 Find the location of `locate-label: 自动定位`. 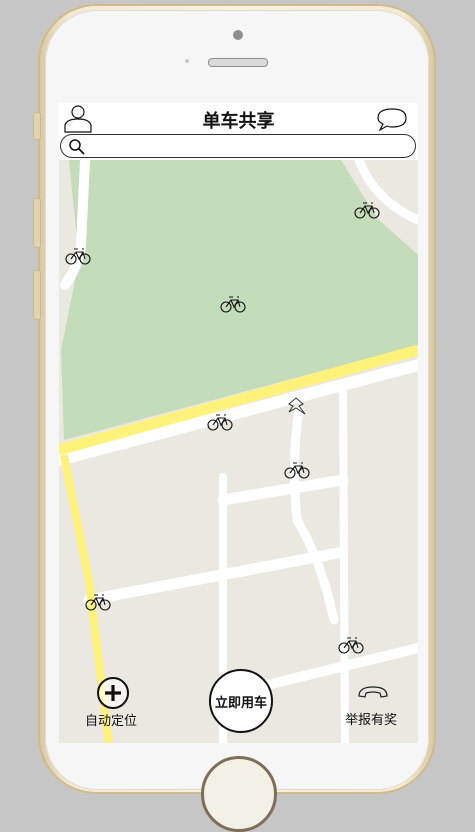

locate-label: 自动定位 is located at coordinates (111, 719).